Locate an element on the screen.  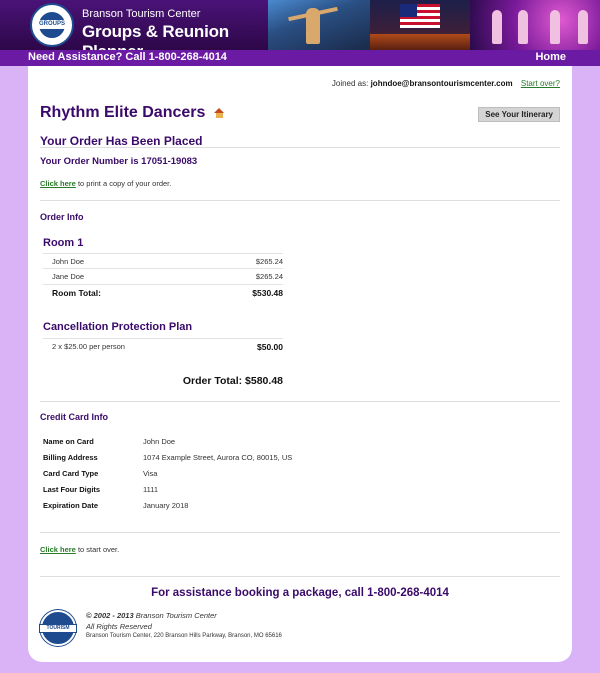
cancellation-value: $50.00 is located at coordinates (270, 347).